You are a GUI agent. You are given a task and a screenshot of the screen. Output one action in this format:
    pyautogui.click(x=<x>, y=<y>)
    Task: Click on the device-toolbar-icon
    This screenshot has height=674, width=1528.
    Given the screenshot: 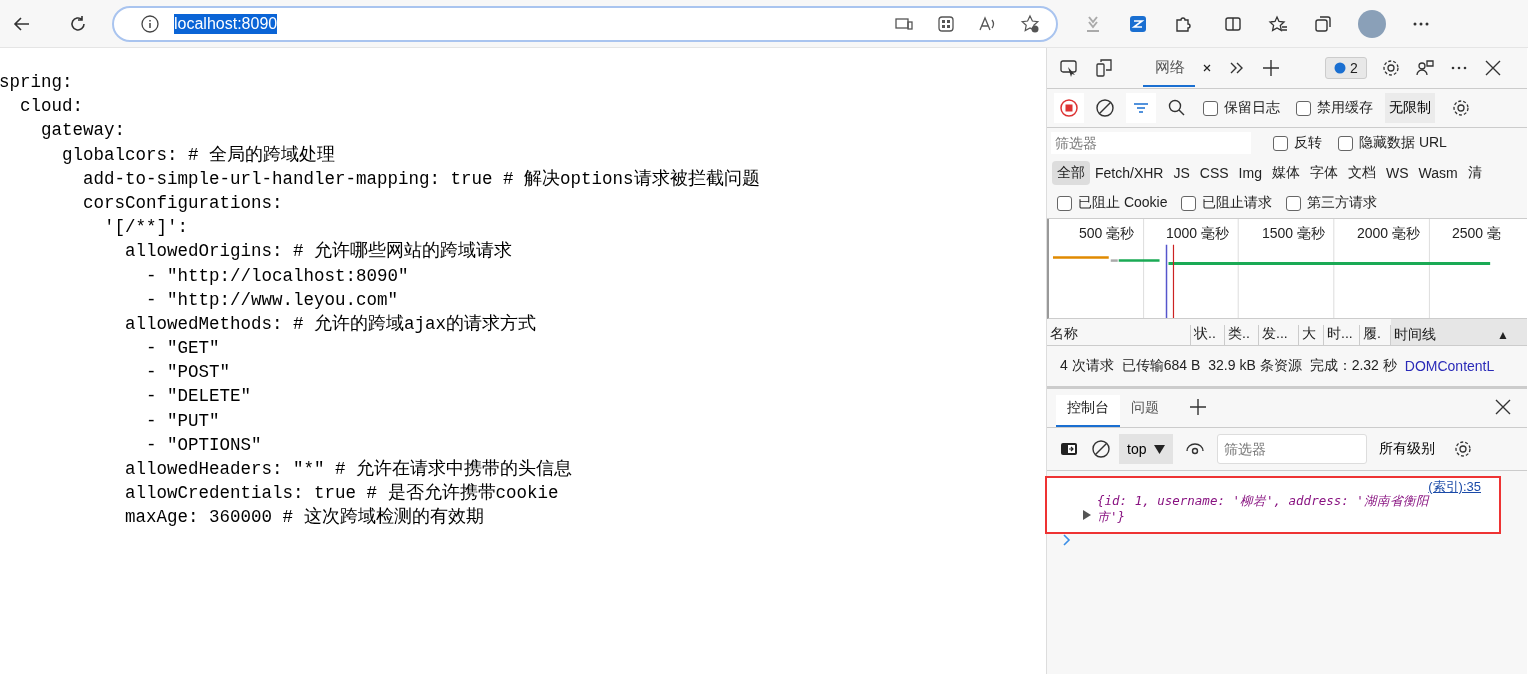 What is the action you would take?
    pyautogui.click(x=1103, y=68)
    